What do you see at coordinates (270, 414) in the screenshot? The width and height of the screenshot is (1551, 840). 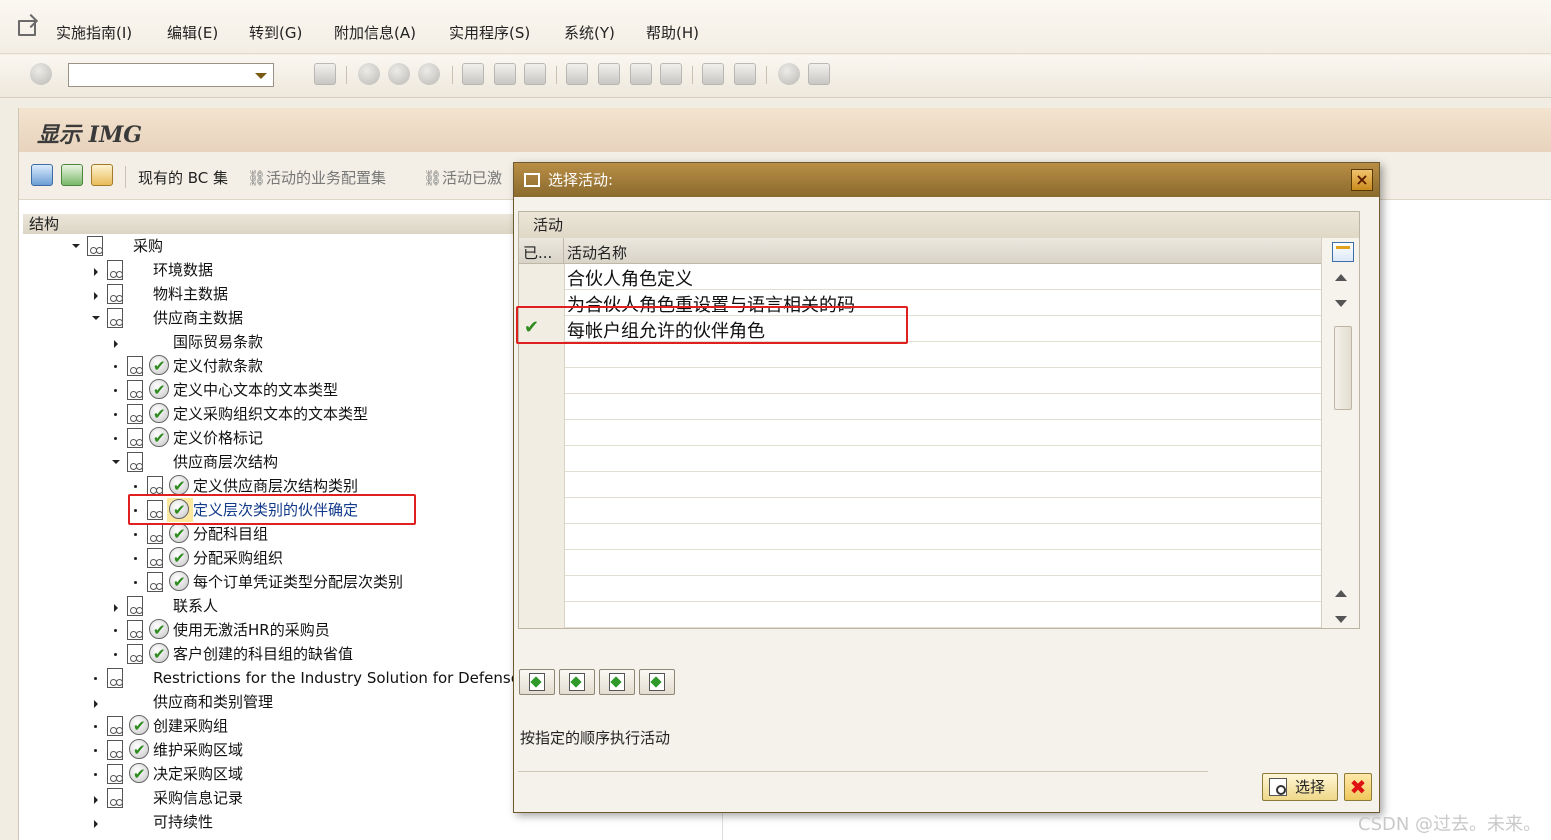 I see `tree-node-label: 定义采购组织文本的文本类型` at bounding box center [270, 414].